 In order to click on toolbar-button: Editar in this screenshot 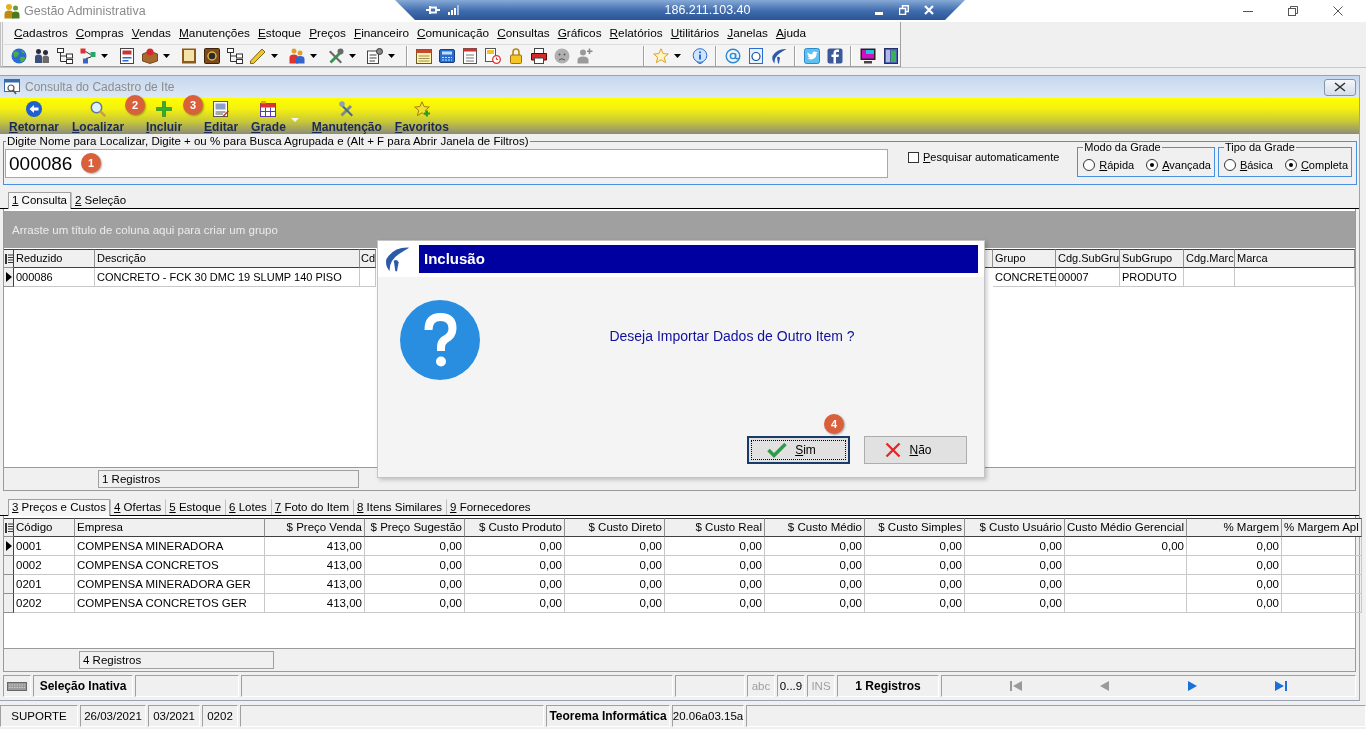, I will do `click(221, 116)`.